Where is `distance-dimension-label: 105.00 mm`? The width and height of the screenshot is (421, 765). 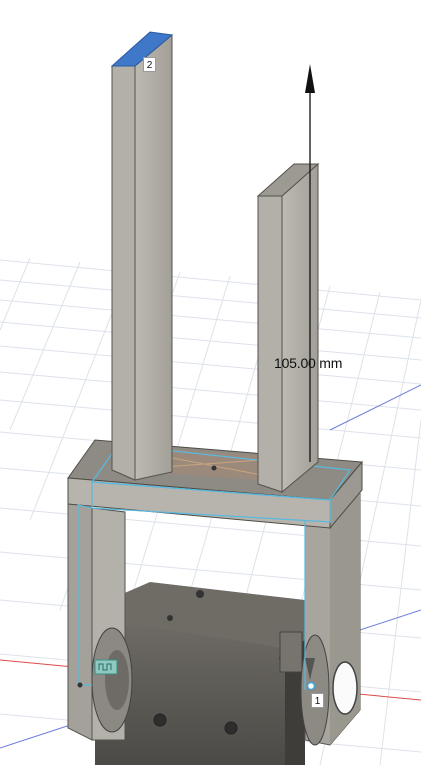
distance-dimension-label: 105.00 mm is located at coordinates (308, 363).